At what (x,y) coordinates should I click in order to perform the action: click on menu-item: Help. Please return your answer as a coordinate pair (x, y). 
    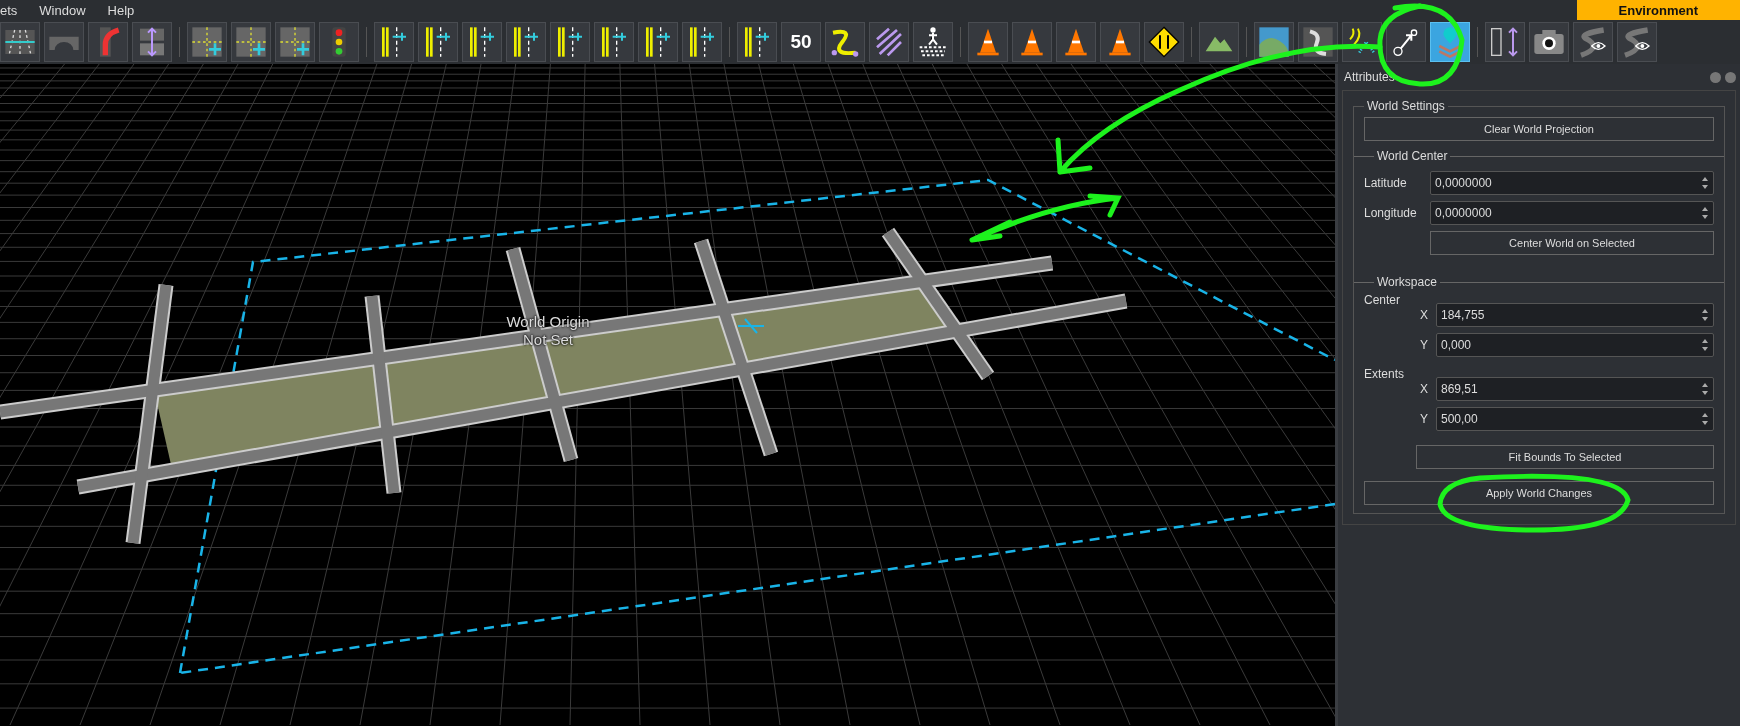
    Looking at the image, I should click on (126, 10).